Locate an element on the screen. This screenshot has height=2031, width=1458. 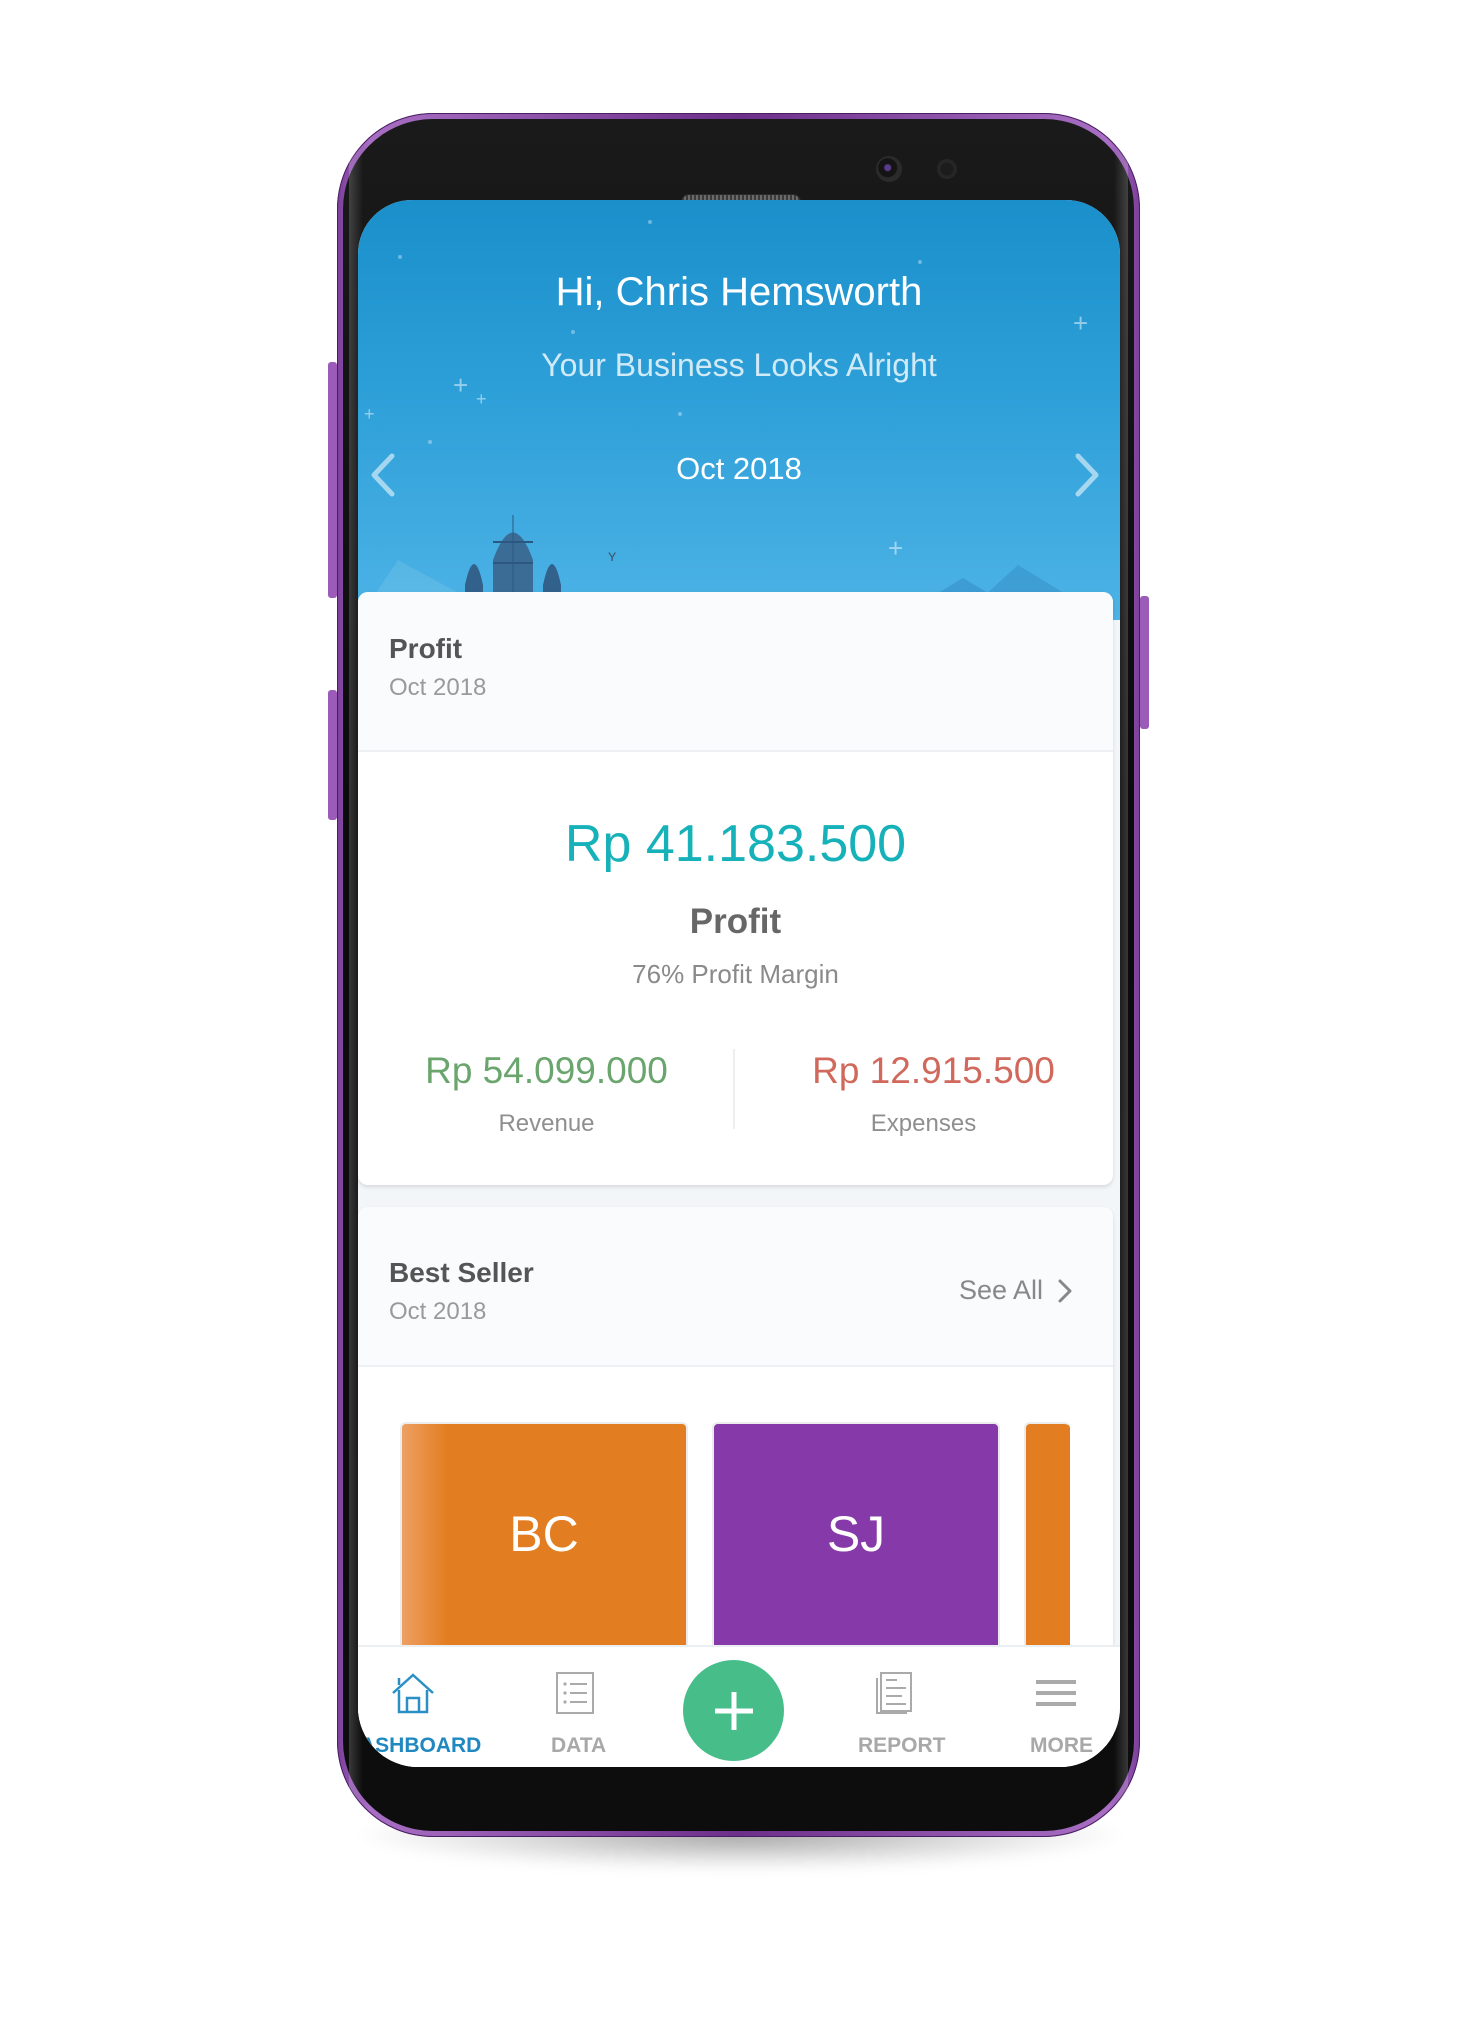
power-button is located at coordinates (1144, 662).